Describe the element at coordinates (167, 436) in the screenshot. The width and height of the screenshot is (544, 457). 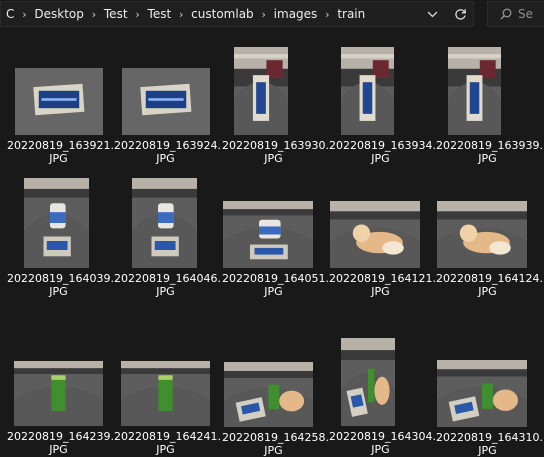
I see `file-name-base: 20220819_164241.` at that location.